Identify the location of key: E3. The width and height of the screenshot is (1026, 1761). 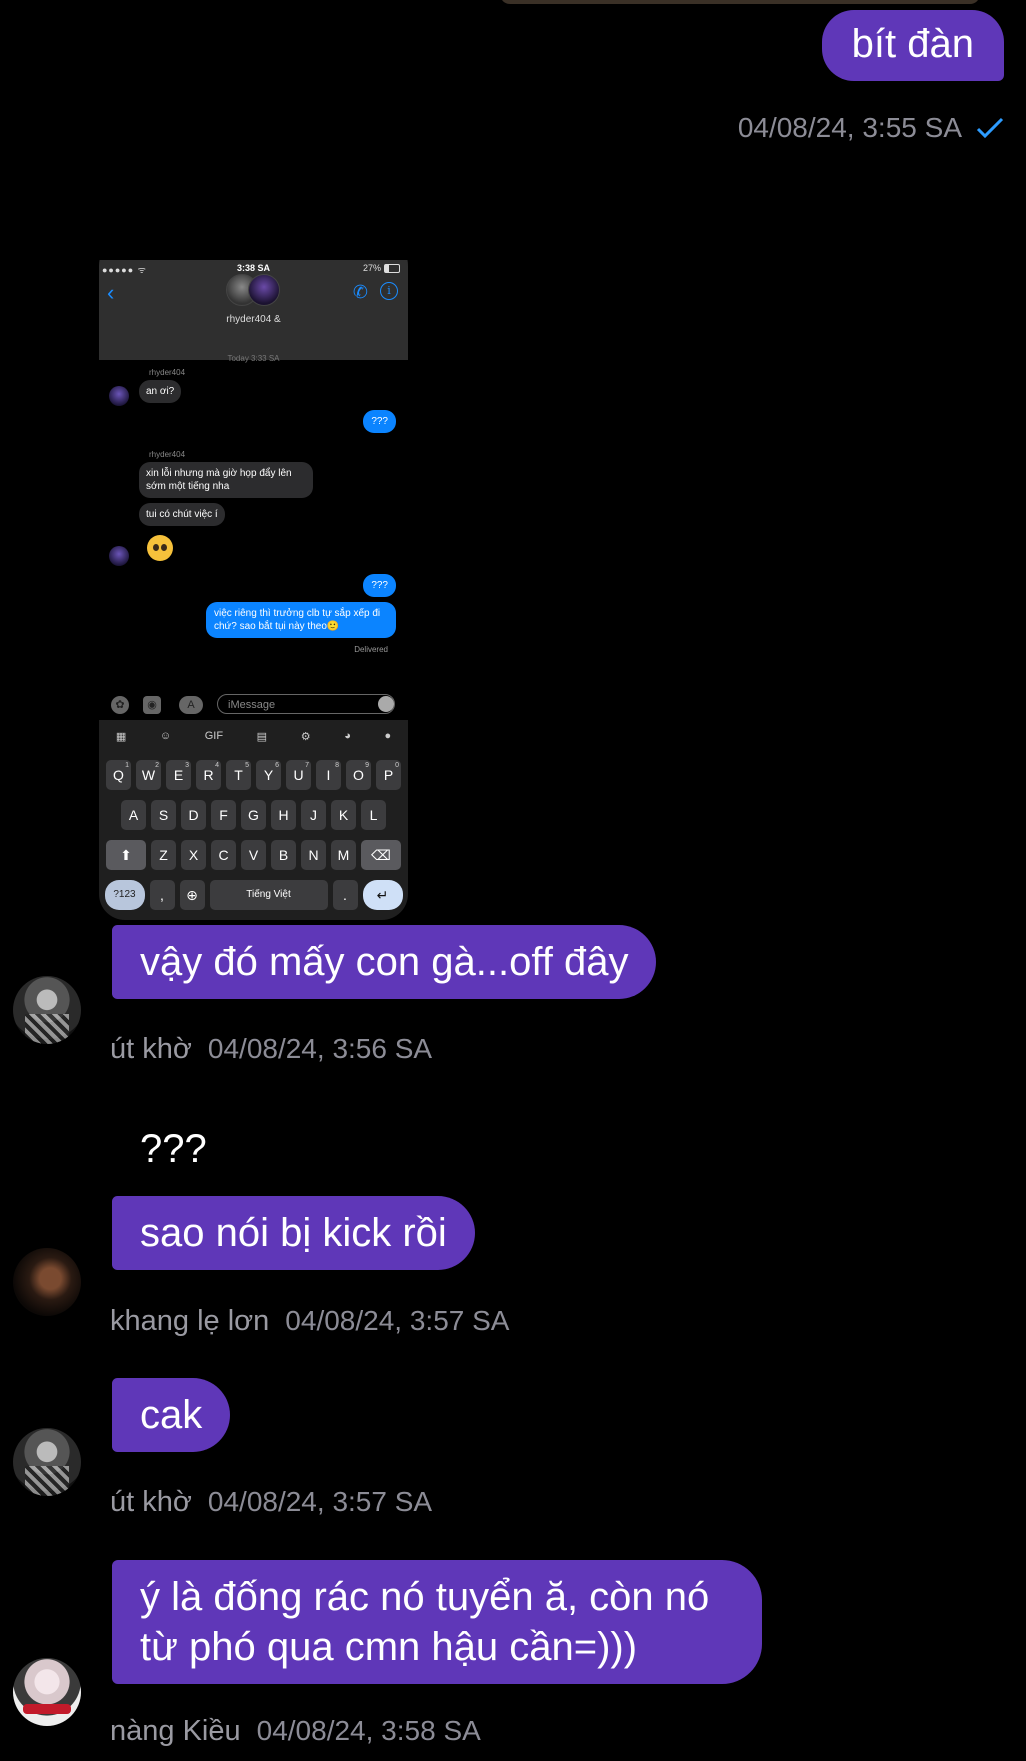
(178, 775).